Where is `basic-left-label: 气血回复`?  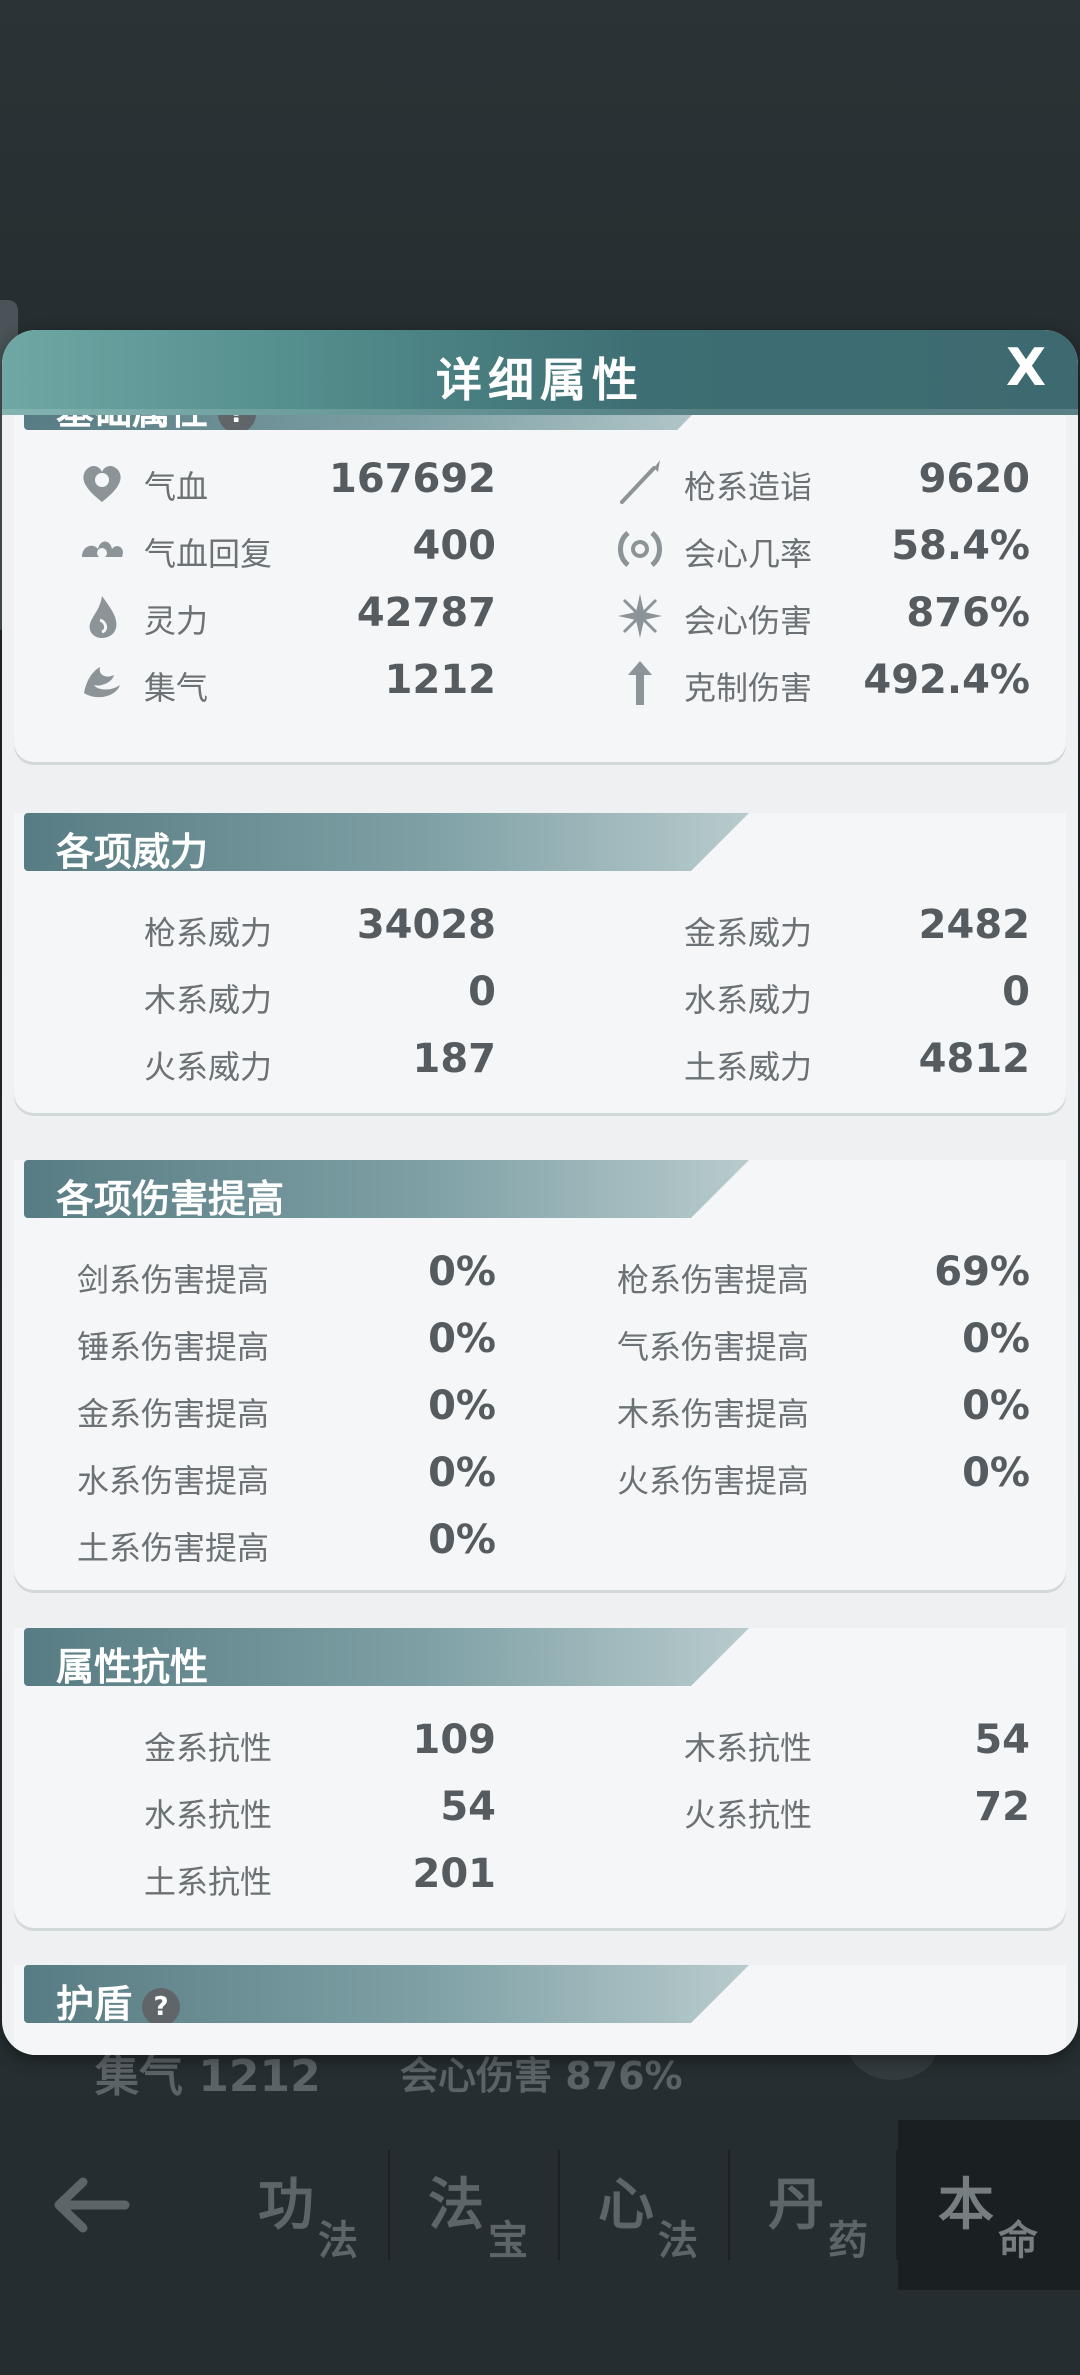 basic-left-label: 气血回复 is located at coordinates (208, 554).